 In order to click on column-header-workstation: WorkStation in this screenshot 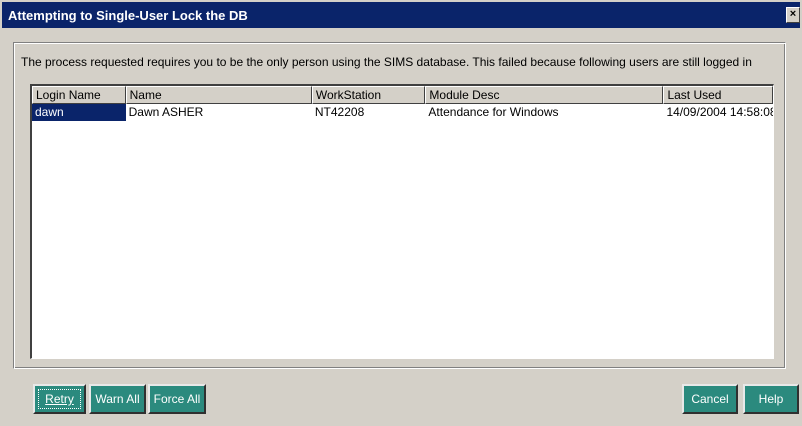, I will do `click(368, 95)`.